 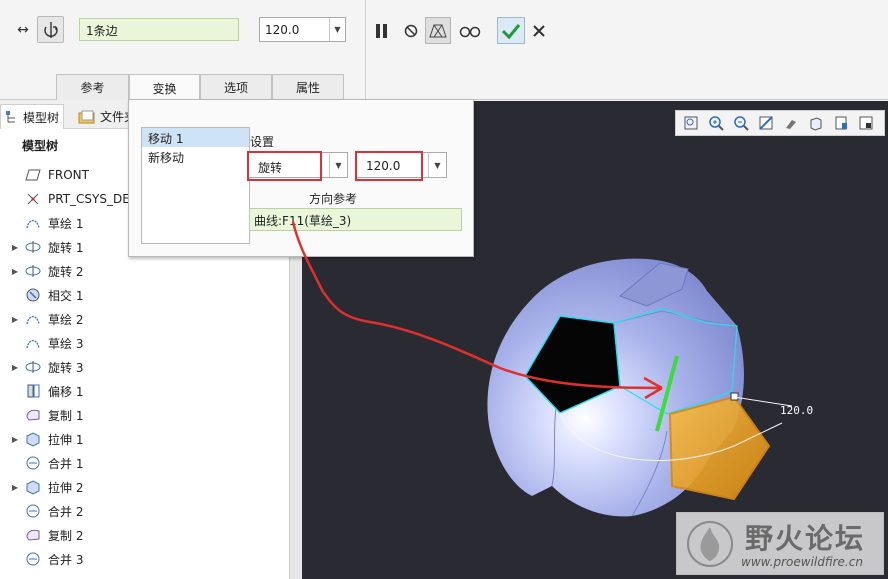 I want to click on watermark: 野火论坛 www.proewildfire.cn, so click(x=780, y=543).